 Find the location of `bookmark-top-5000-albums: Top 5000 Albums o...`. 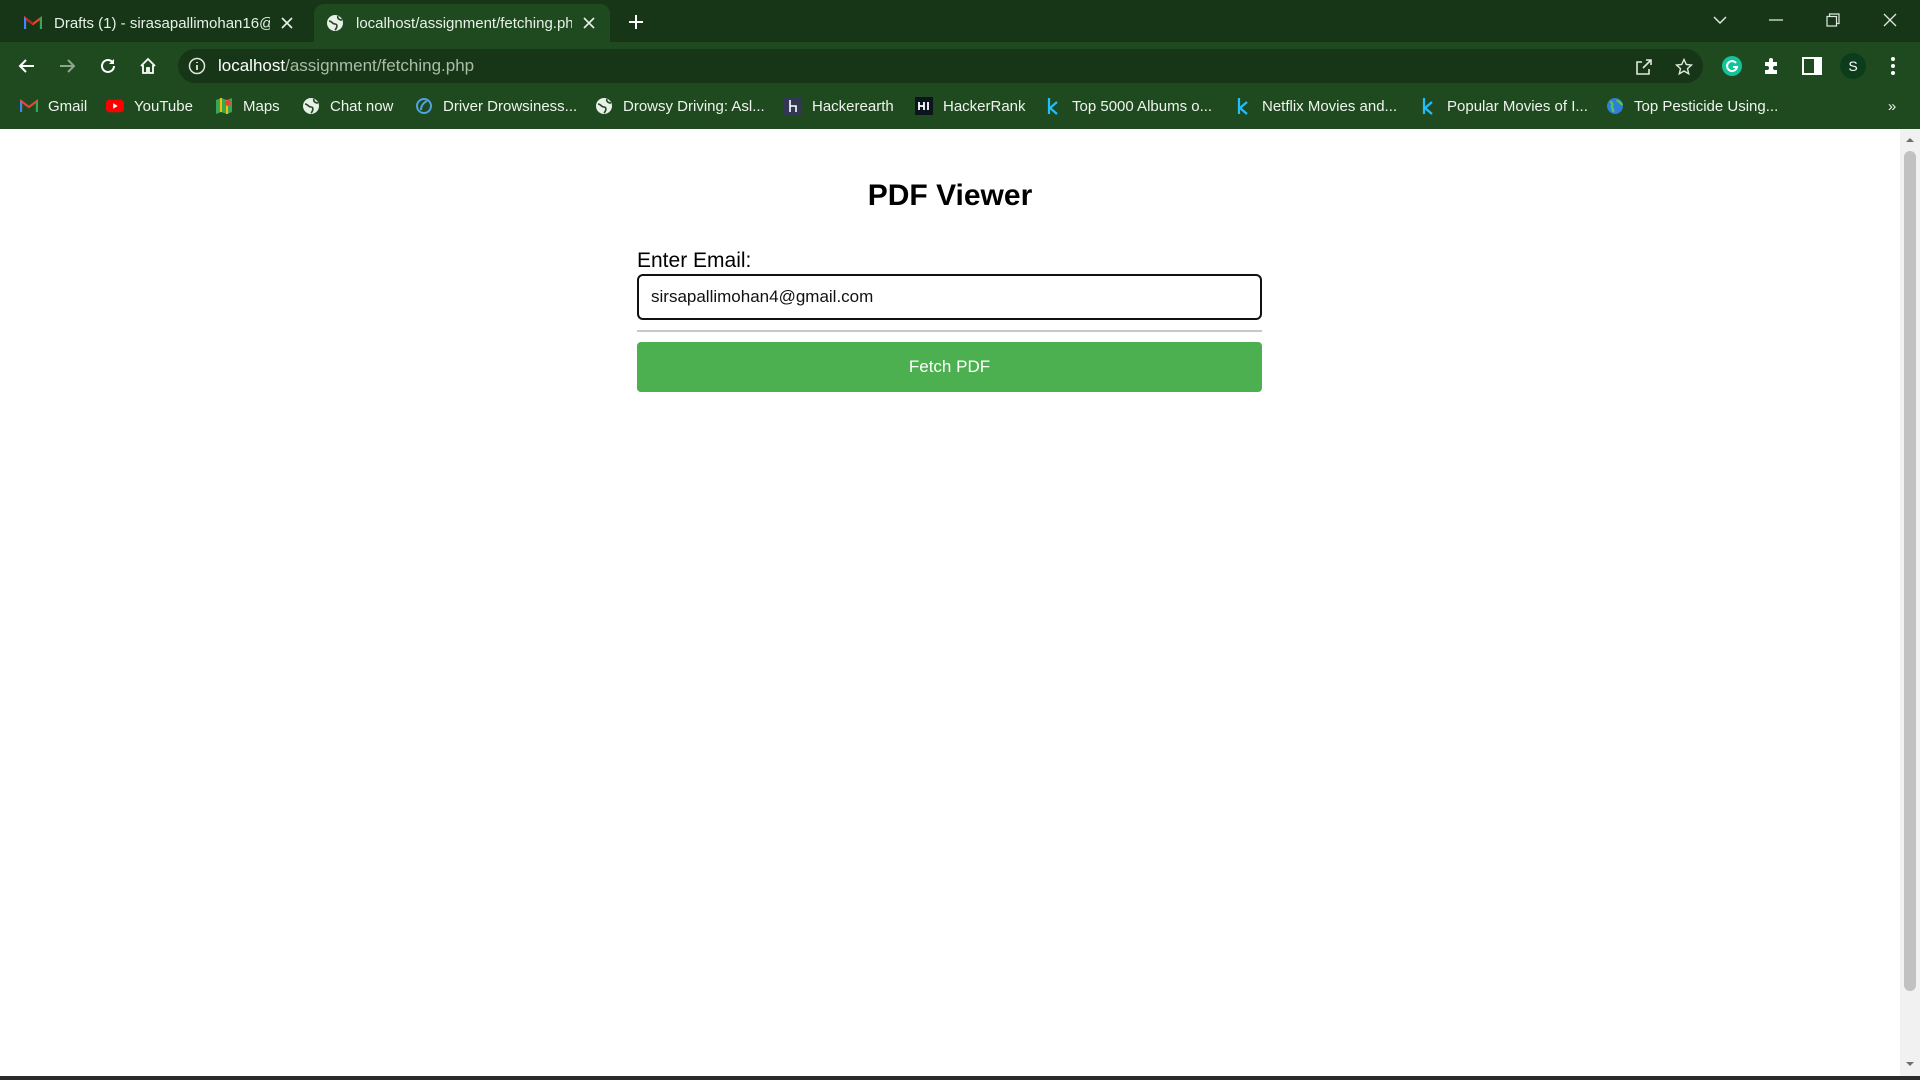

bookmark-top-5000-albums: Top 5000 Albums o... is located at coordinates (1128, 106).